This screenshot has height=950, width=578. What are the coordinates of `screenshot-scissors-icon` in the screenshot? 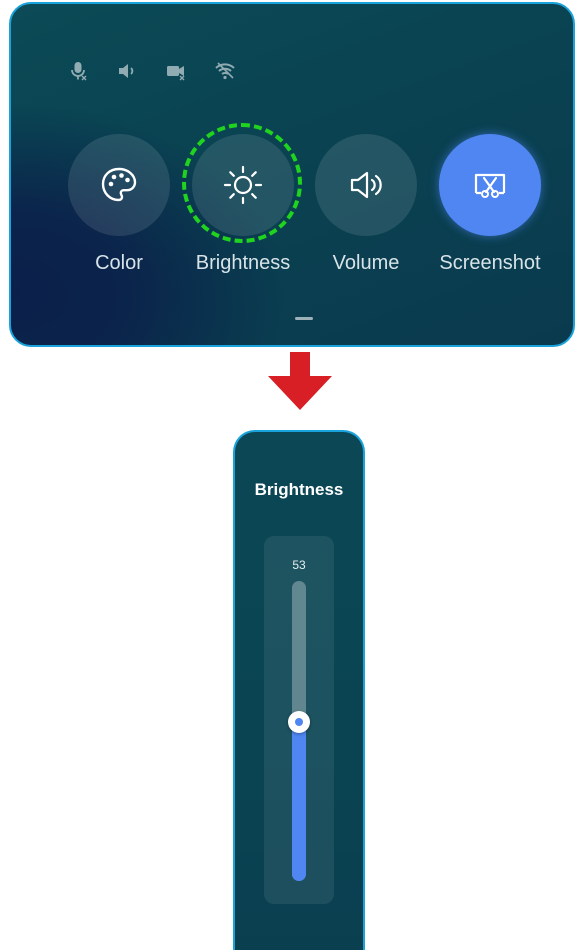 It's located at (490, 185).